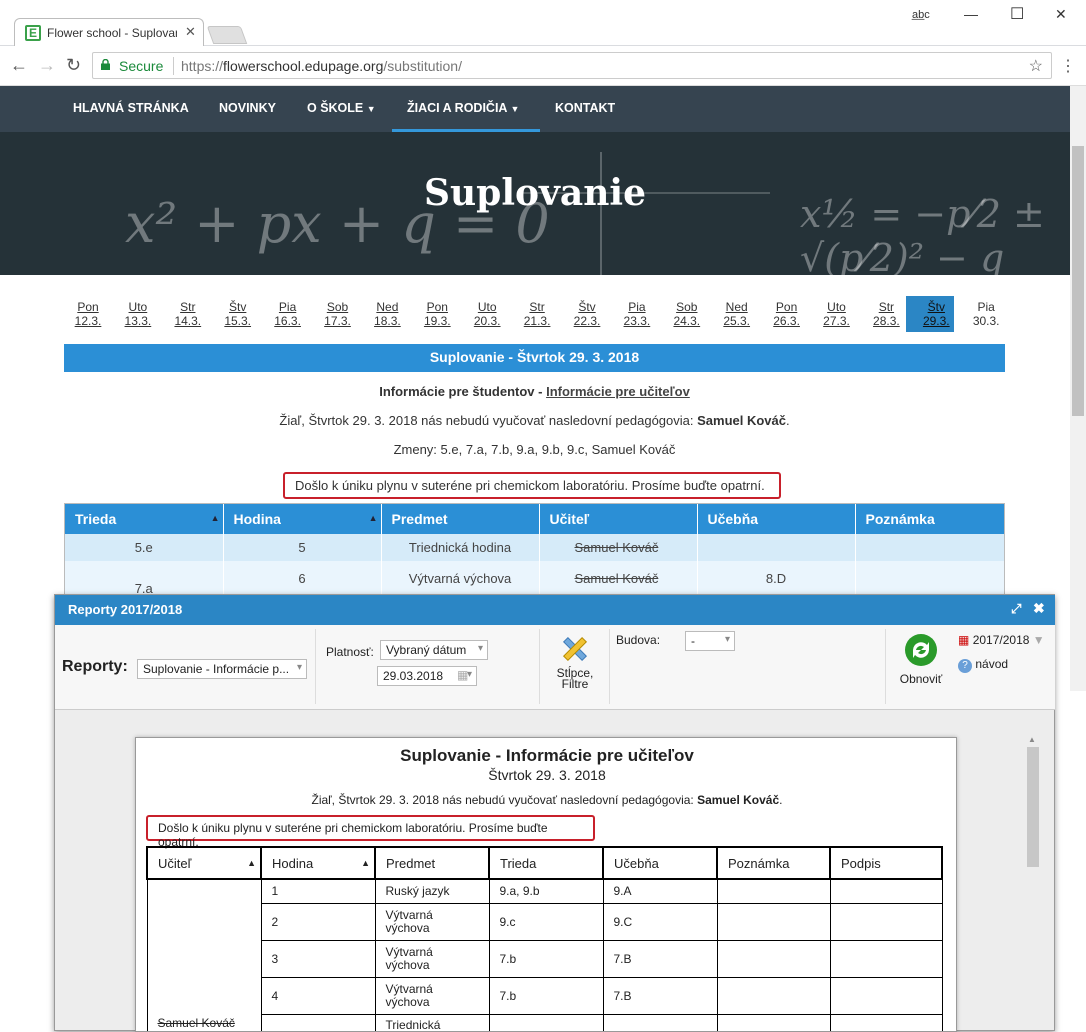 The image size is (1086, 1032). What do you see at coordinates (437, 314) in the screenshot?
I see `date-item: Pon 19.3.` at bounding box center [437, 314].